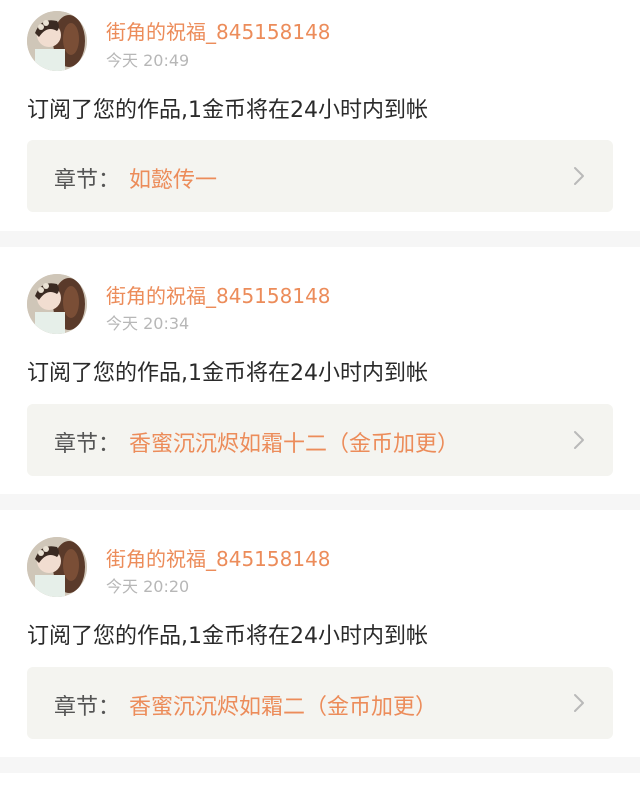 This screenshot has width=640, height=787. What do you see at coordinates (148, 60) in the screenshot?
I see `timestamp: 今天 20:49` at bounding box center [148, 60].